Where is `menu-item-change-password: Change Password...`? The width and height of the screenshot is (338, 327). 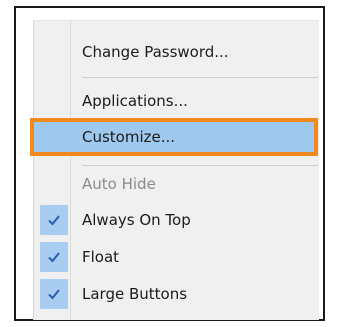 menu-item-change-password: Change Password... is located at coordinates (176, 52).